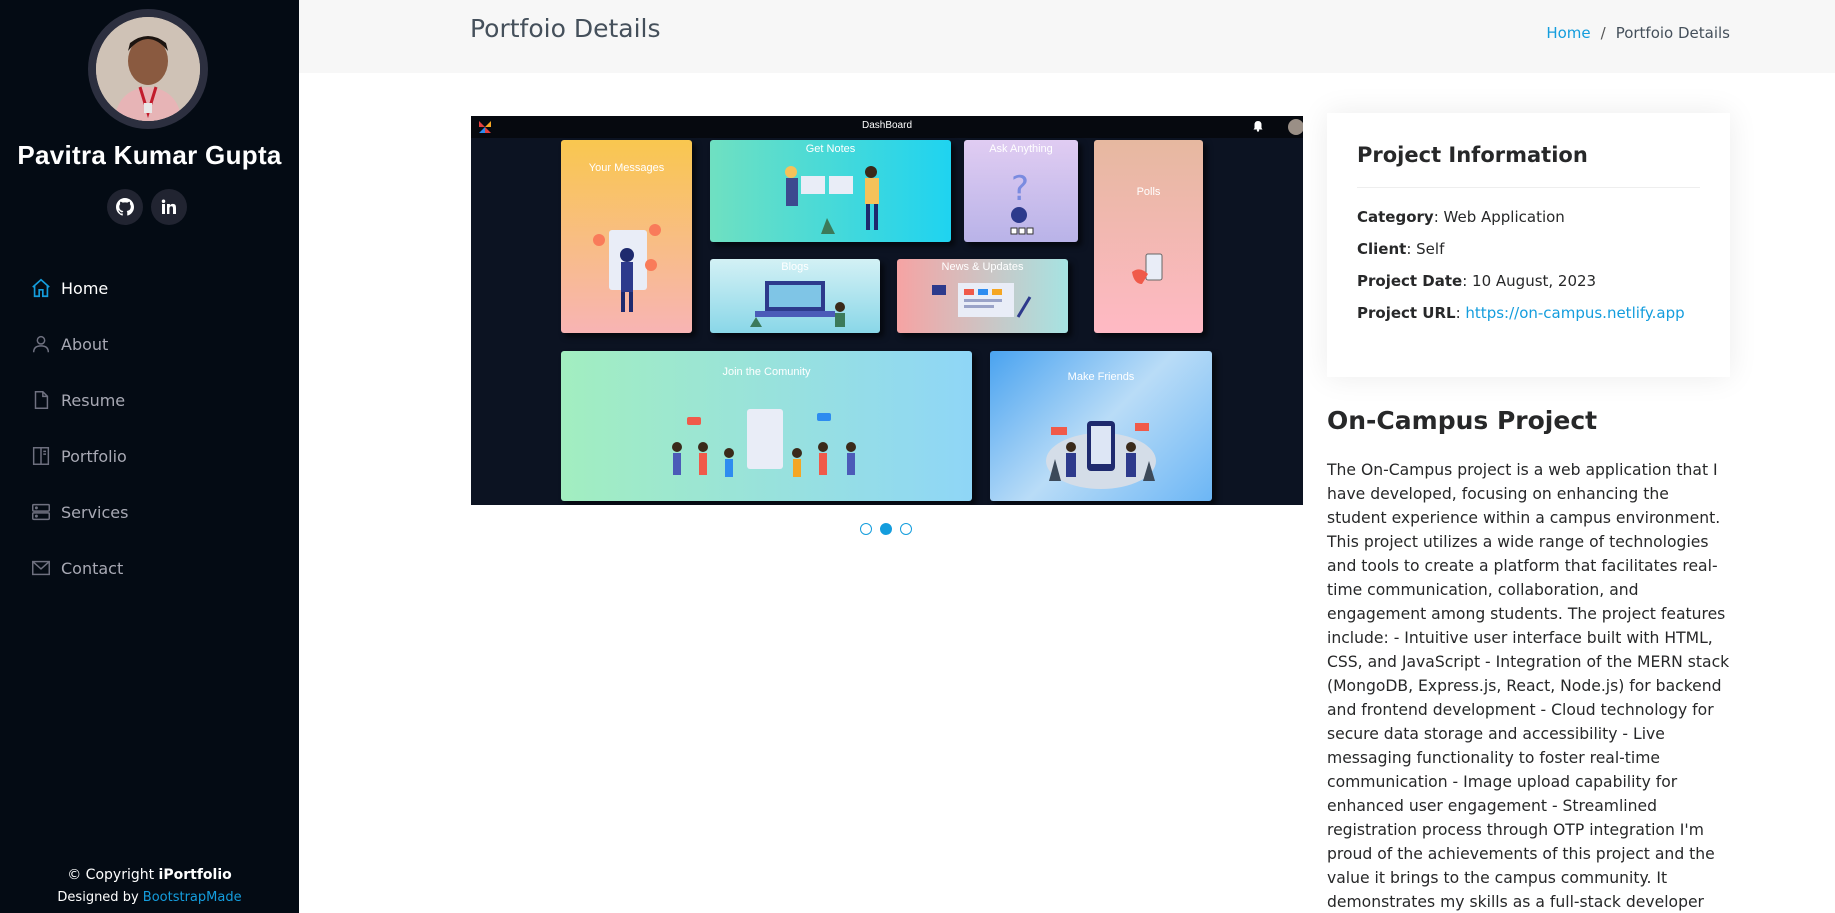 This screenshot has width=1835, height=913. What do you see at coordinates (1148, 236) in the screenshot?
I see `card-polls: Polls` at bounding box center [1148, 236].